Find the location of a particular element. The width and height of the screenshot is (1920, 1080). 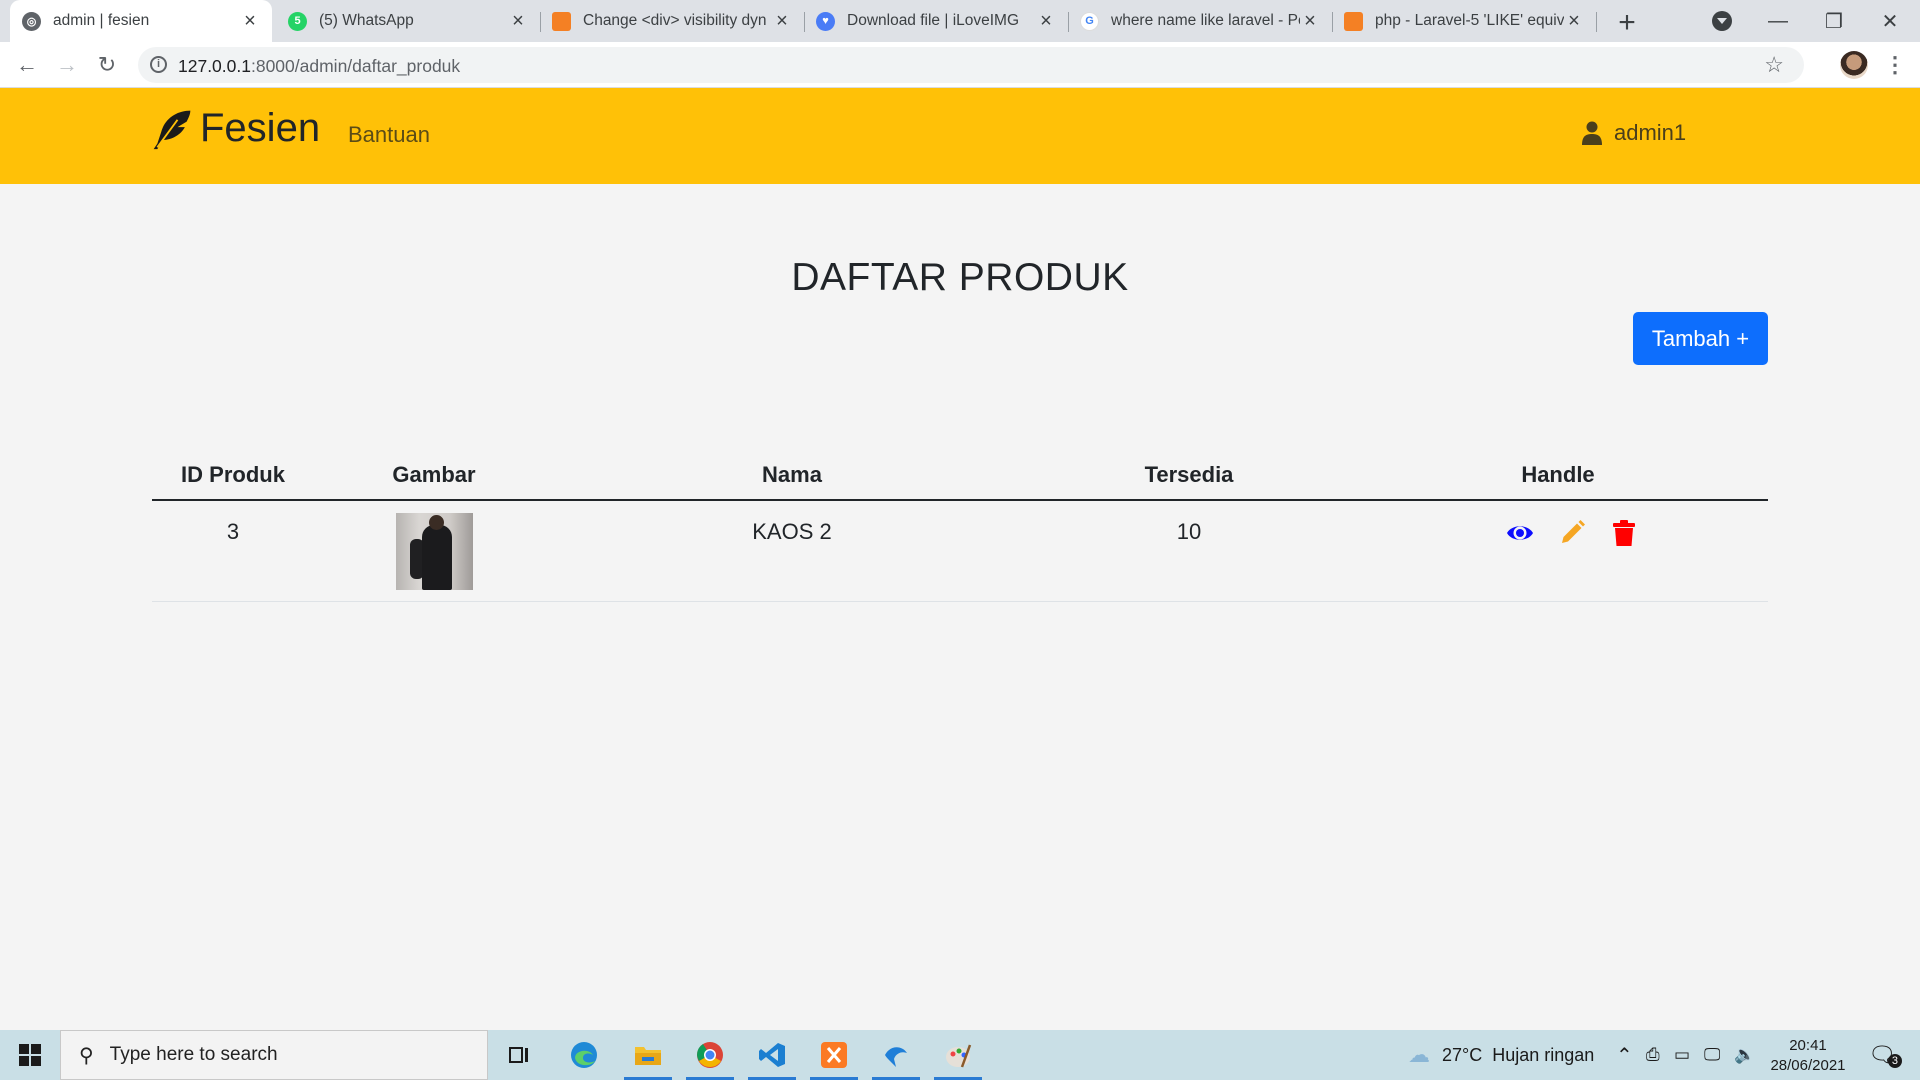

site-navbar: Fesien Bantuan admin1 is located at coordinates (960, 136).